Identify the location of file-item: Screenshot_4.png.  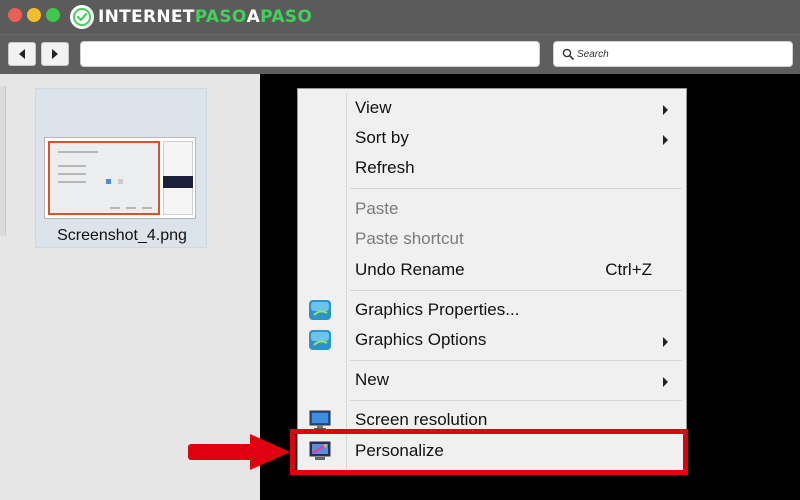
(121, 168).